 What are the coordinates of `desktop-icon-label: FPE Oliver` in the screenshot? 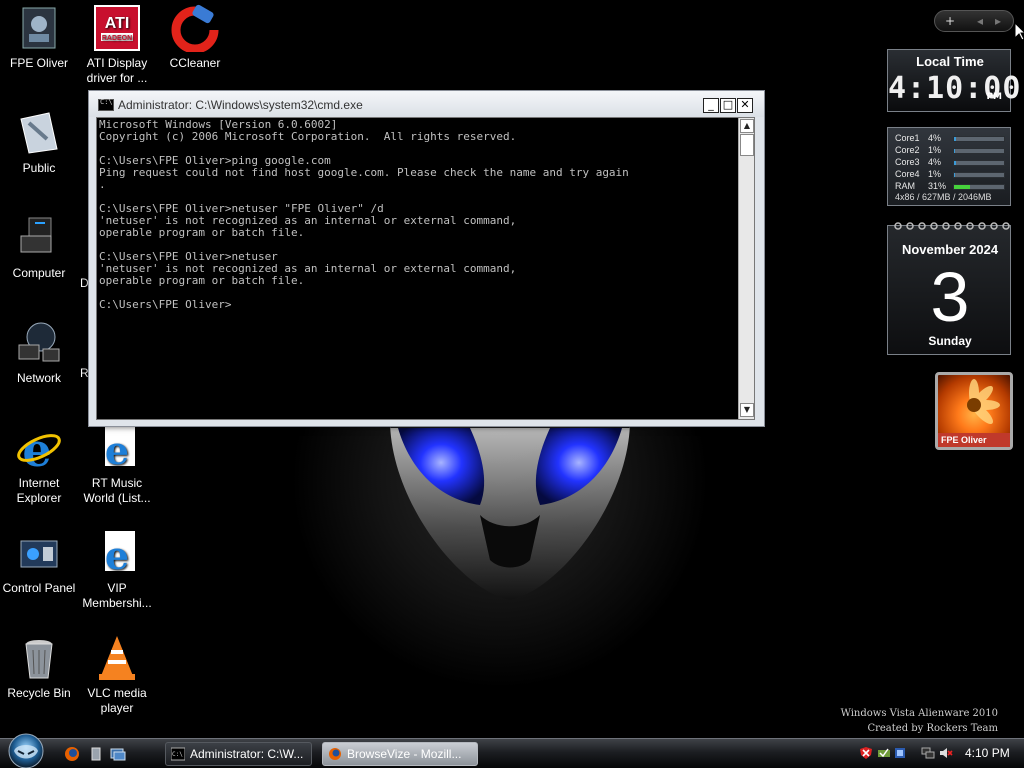 It's located at (38, 63).